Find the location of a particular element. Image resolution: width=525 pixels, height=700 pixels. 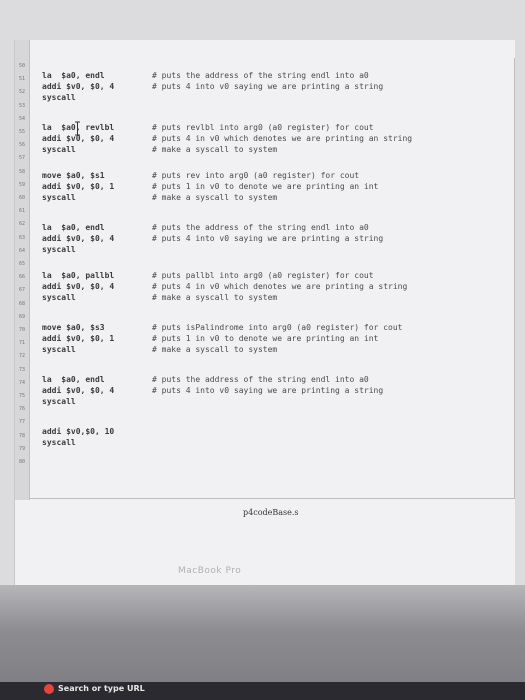

file-name: p4codeBase.s is located at coordinates (271, 512).